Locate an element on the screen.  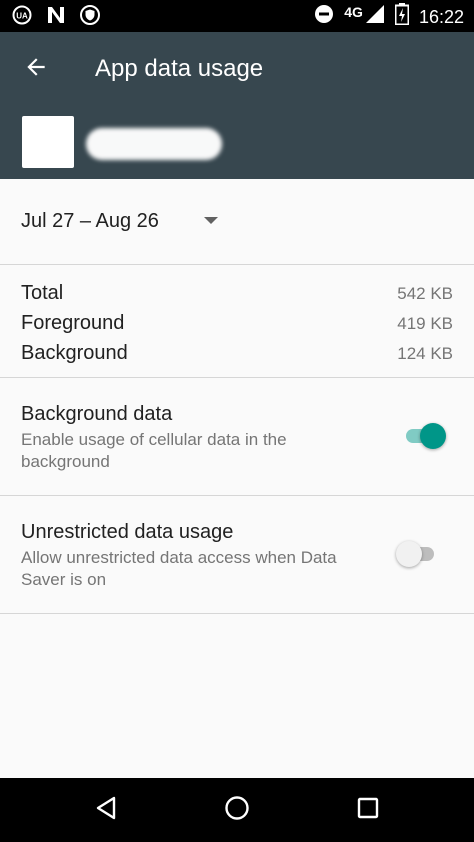
home-circle-icon is located at coordinates (237, 810).